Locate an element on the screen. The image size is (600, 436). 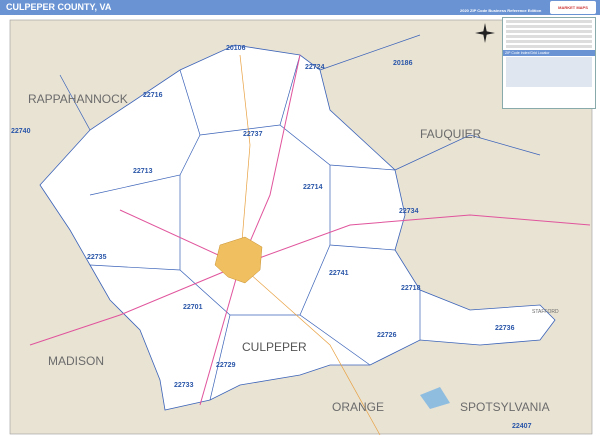
map-title: CULPEPER COUNTY, VA is located at coordinates (59, 7).